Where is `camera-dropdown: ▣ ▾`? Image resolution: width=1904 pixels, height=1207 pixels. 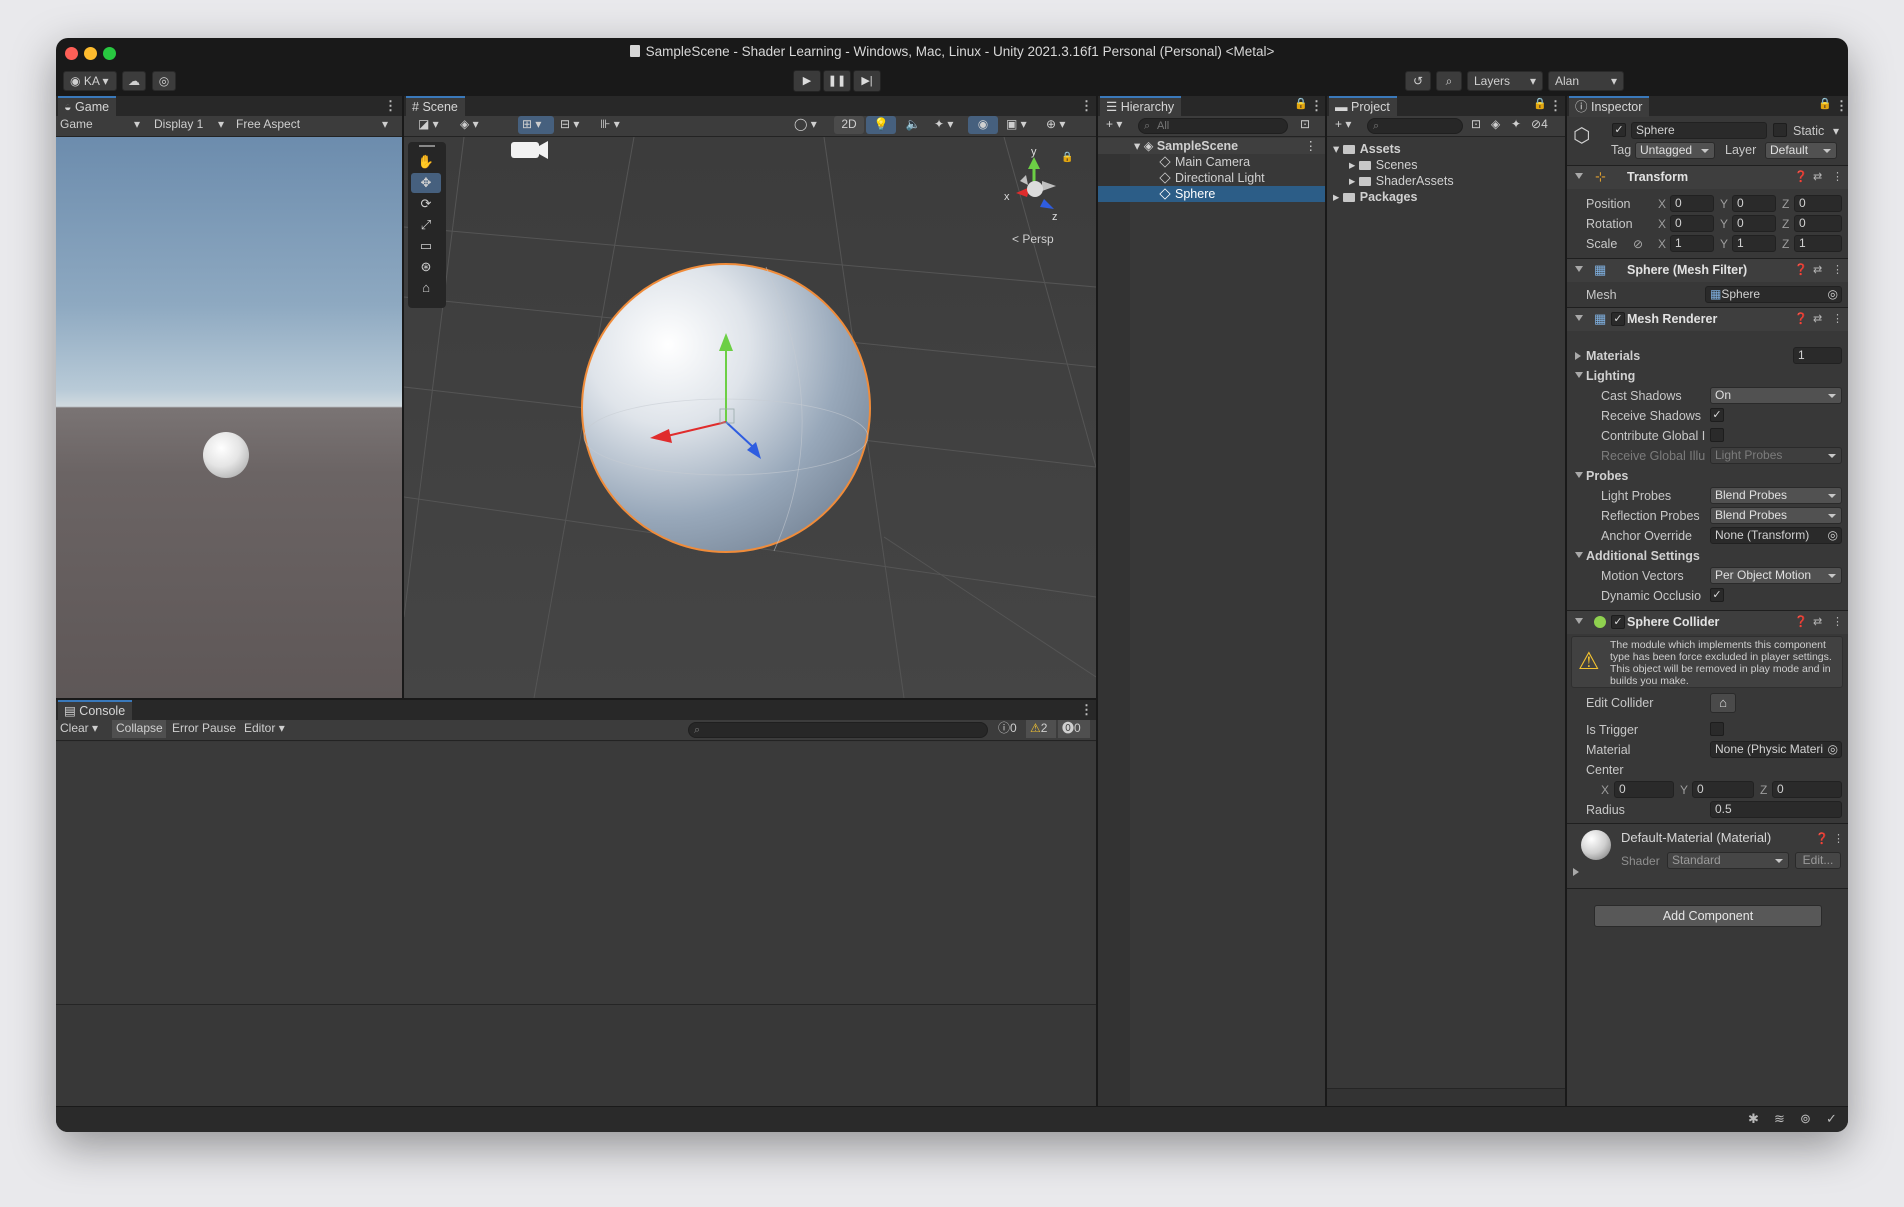
camera-dropdown: ▣ ▾ is located at coordinates (1020, 125).